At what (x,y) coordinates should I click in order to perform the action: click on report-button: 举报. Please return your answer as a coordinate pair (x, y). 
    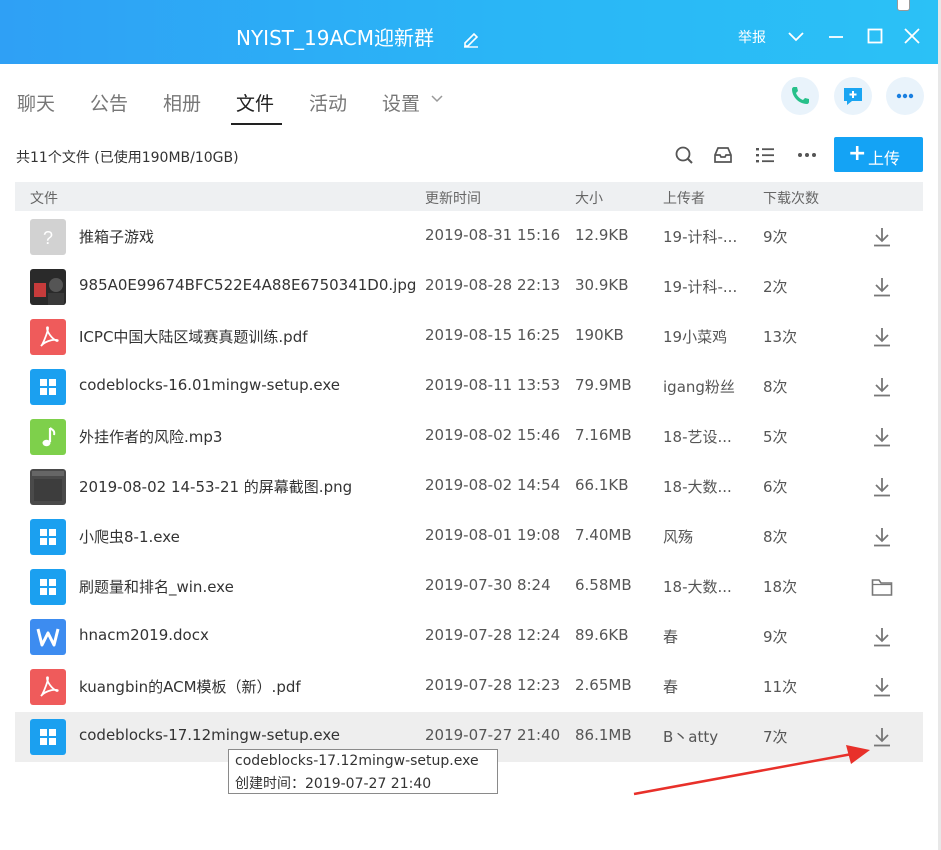
    Looking at the image, I should click on (752, 37).